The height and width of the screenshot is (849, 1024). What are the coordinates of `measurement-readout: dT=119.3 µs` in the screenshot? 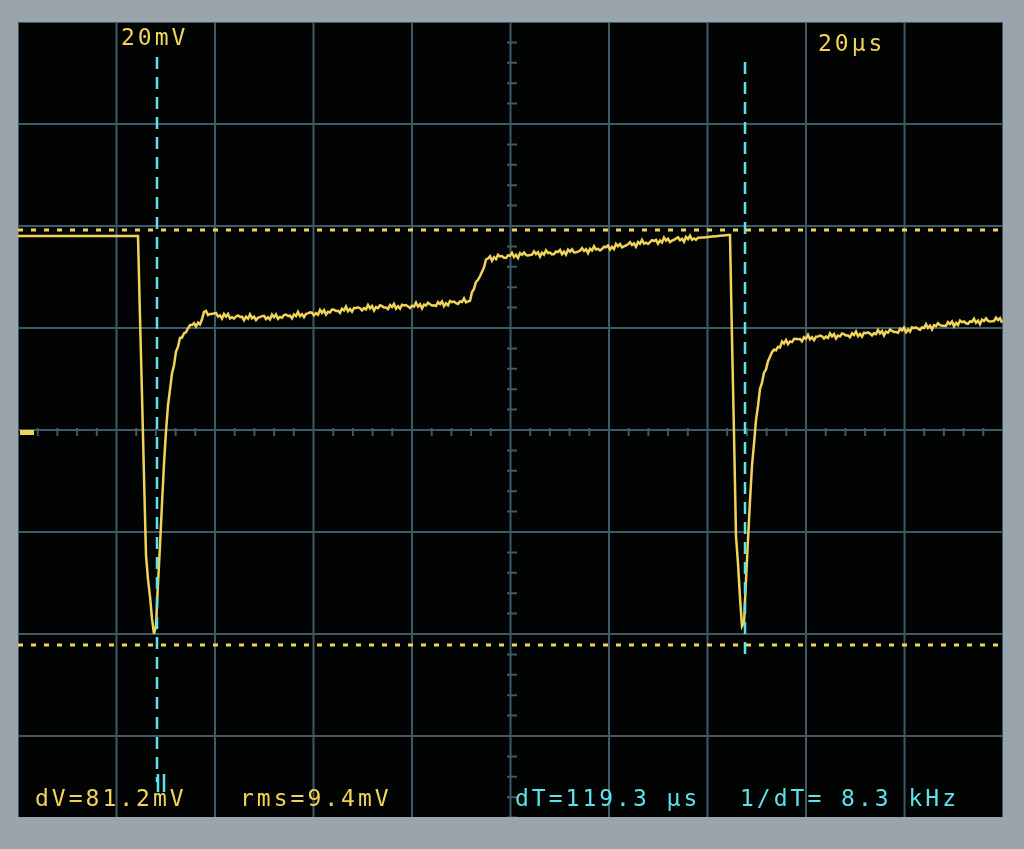 It's located at (608, 798).